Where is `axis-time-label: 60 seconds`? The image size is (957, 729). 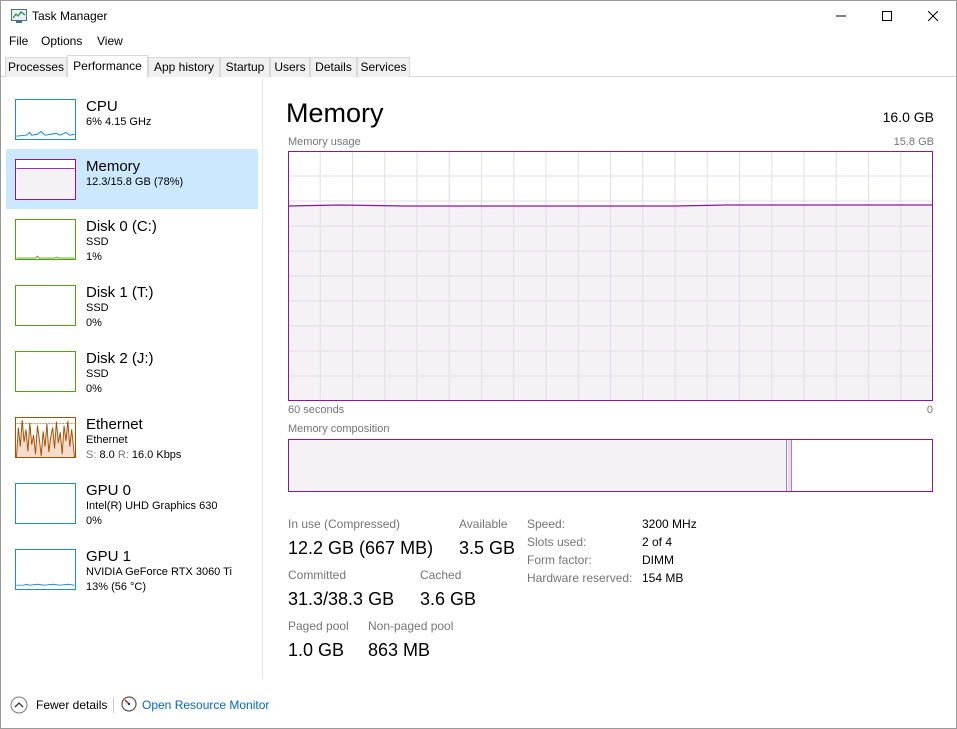 axis-time-label: 60 seconds is located at coordinates (316, 410).